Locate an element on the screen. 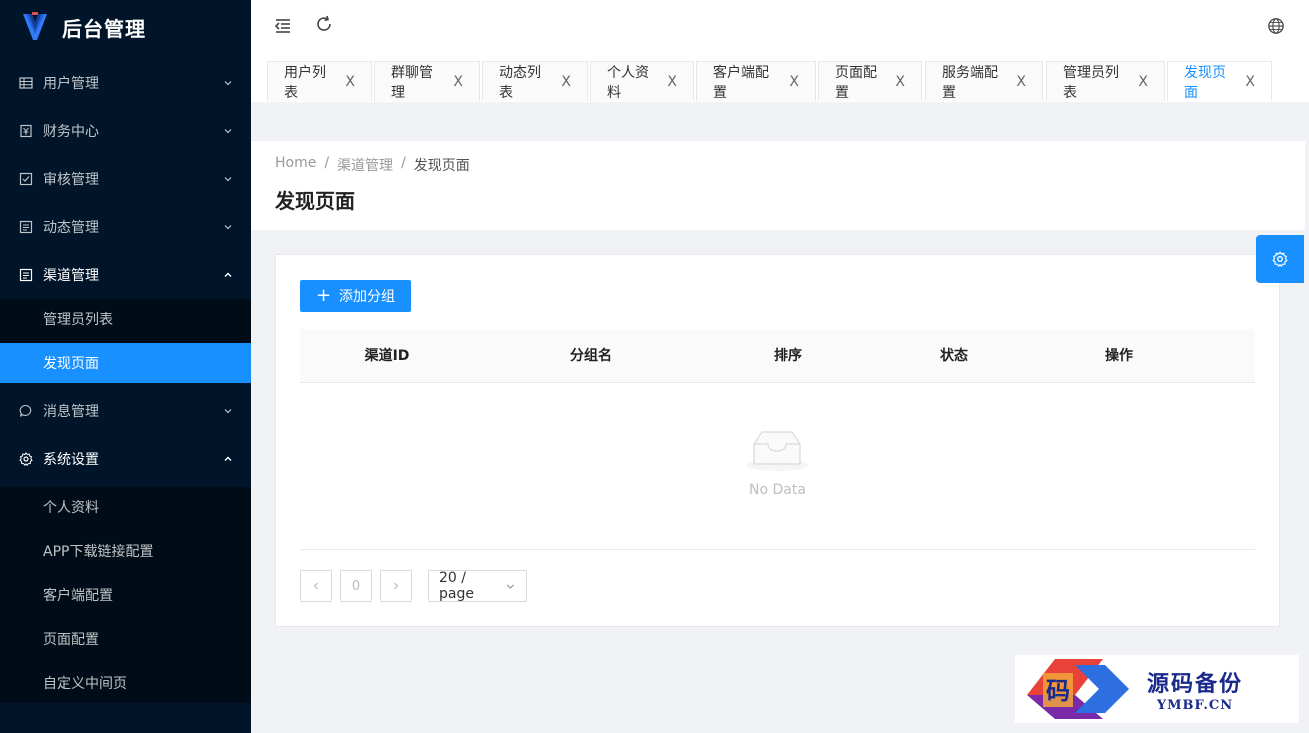 The width and height of the screenshot is (1309, 733). add-group-label: 添加分组 is located at coordinates (367, 297).